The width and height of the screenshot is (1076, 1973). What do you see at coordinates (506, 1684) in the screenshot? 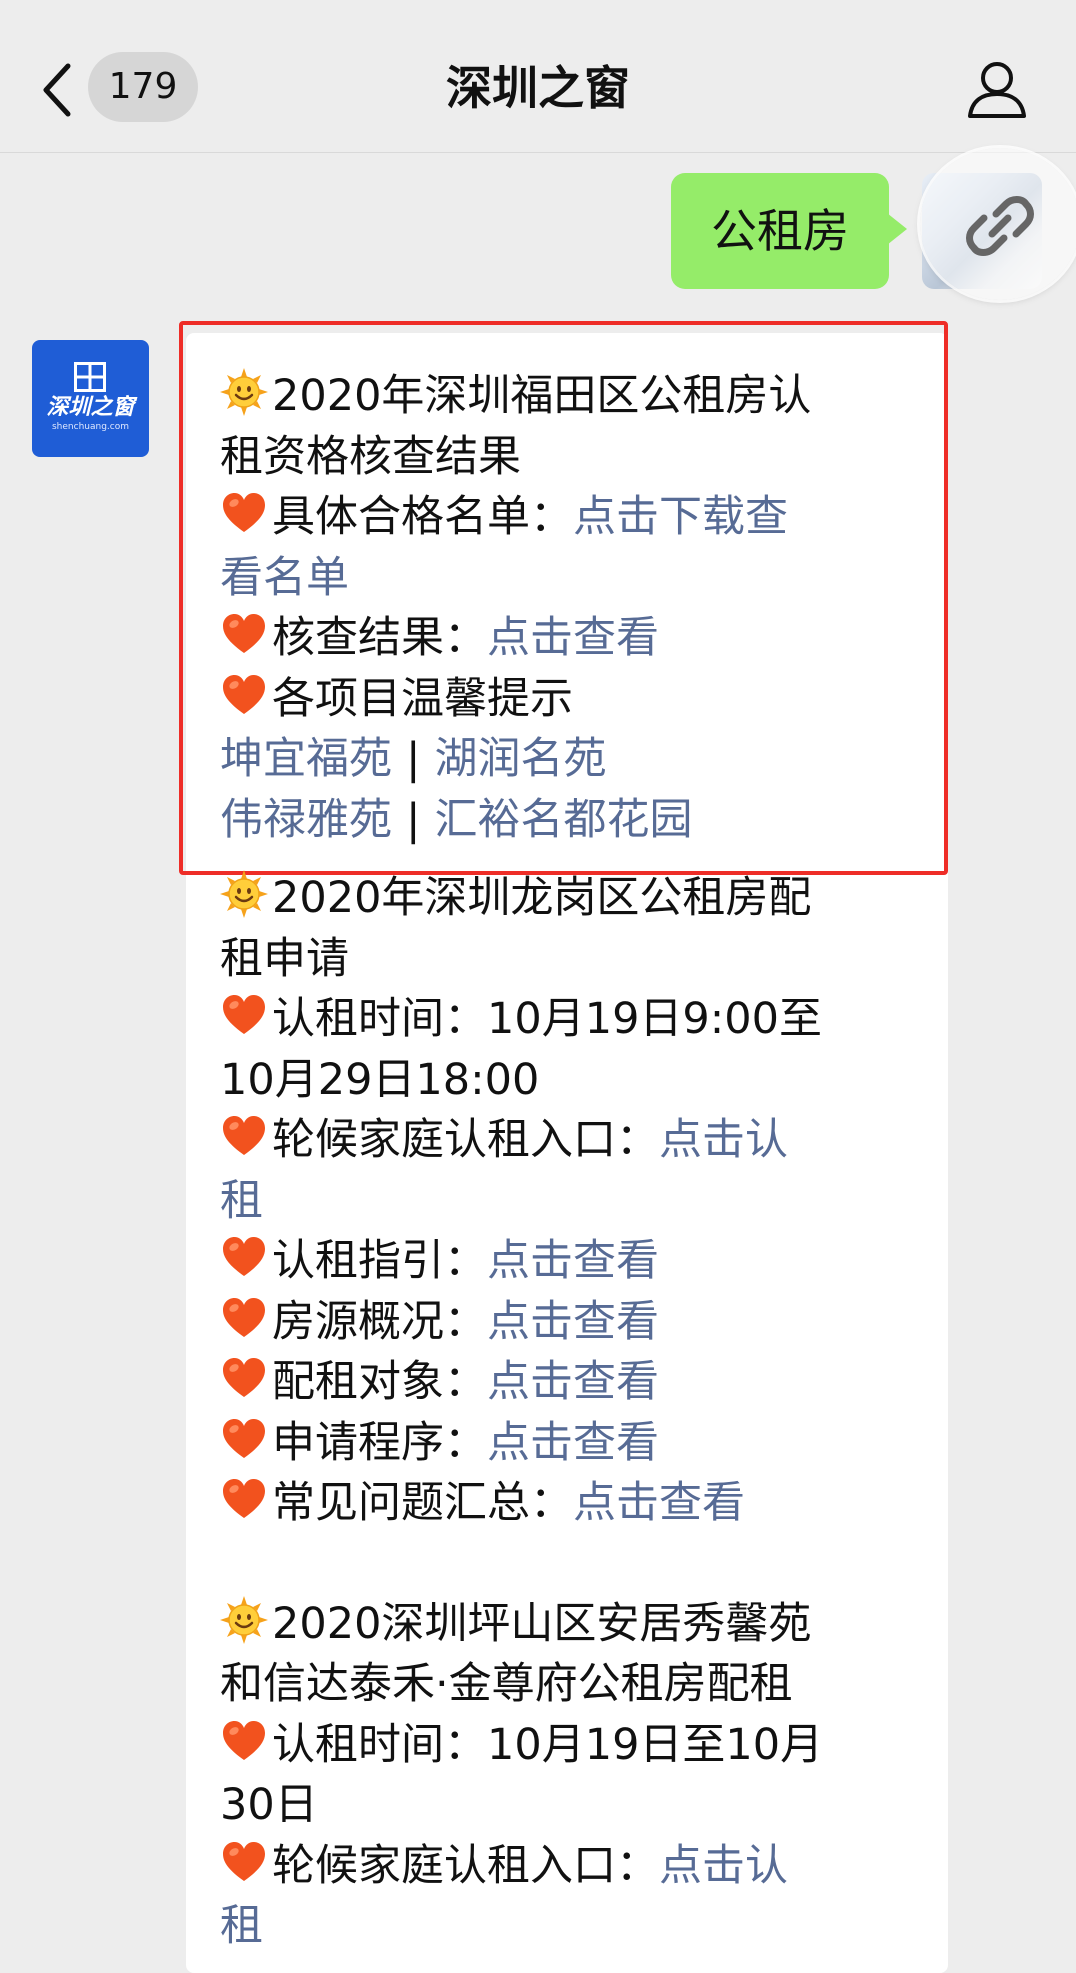
I see `sec3-title-cont: 和信达泰禾·金尊府公租房配租` at bounding box center [506, 1684].